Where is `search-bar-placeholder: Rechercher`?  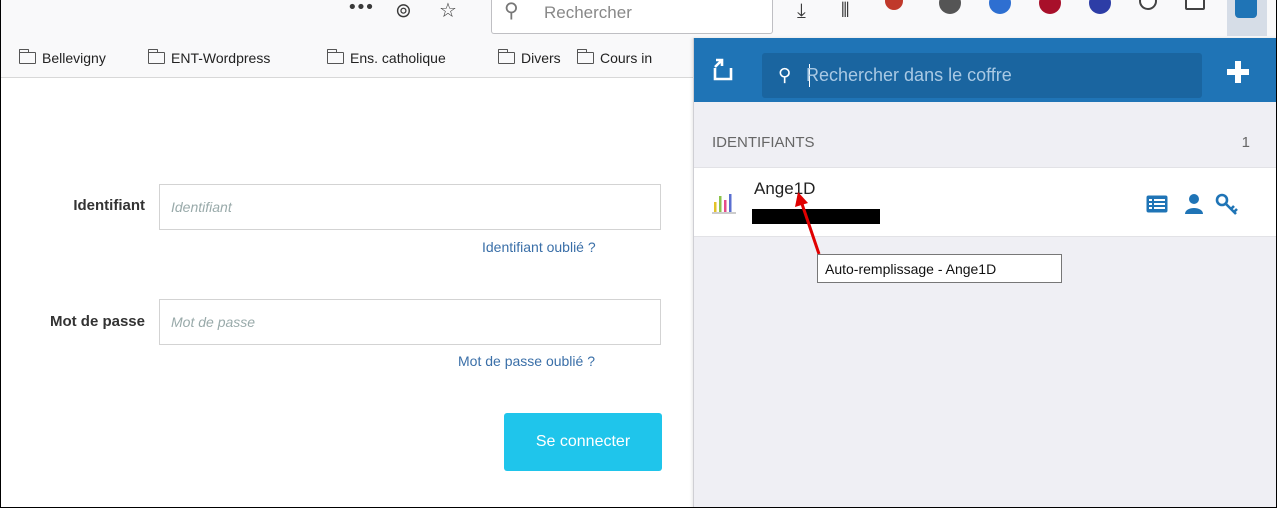 search-bar-placeholder: Rechercher is located at coordinates (588, 12).